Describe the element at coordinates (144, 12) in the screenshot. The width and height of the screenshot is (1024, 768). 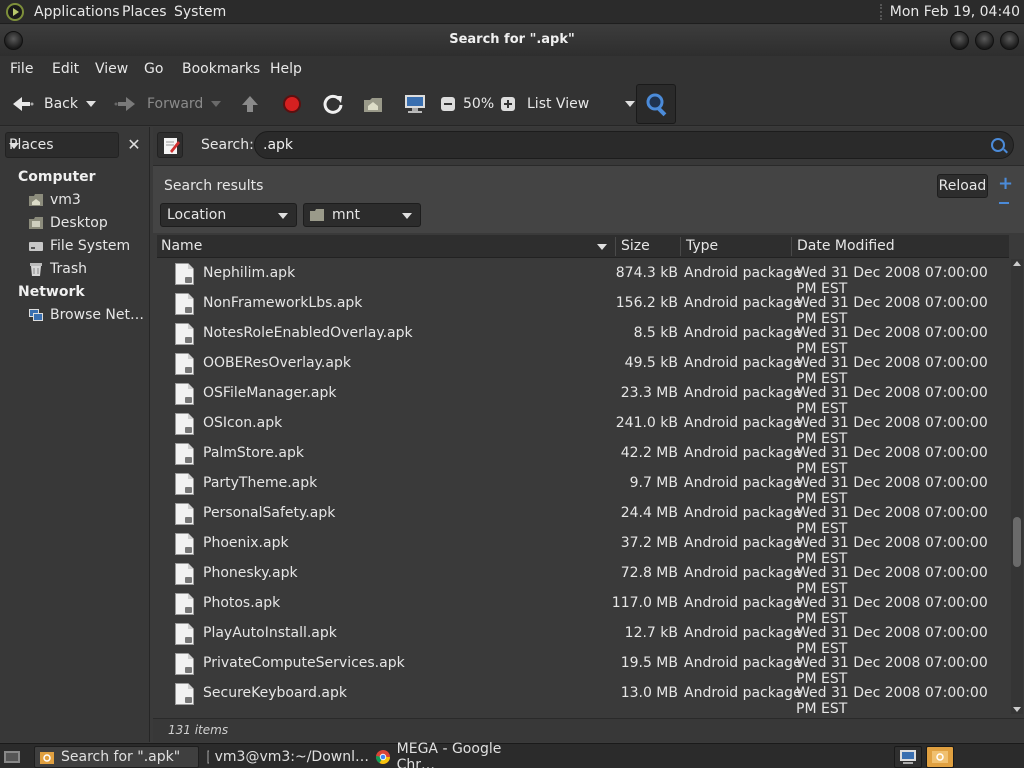
I see `places-menu: Places` at that location.